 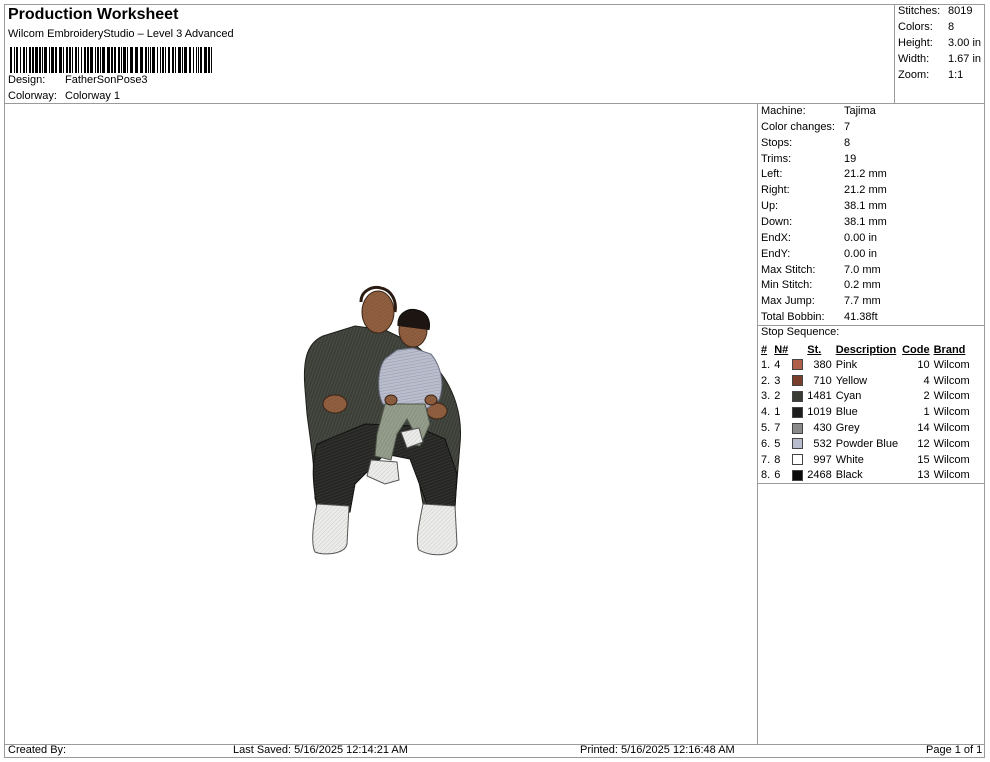 I want to click on machine-info-label: EndX:, so click(x=776, y=237).